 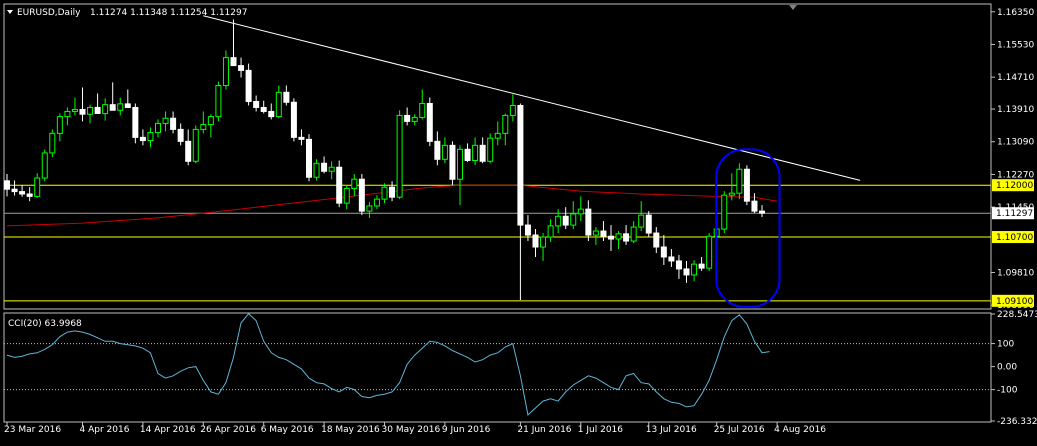 I want to click on ohlc-label: 1.11274 1.11348 1.11254 1.11297, so click(x=168, y=13).